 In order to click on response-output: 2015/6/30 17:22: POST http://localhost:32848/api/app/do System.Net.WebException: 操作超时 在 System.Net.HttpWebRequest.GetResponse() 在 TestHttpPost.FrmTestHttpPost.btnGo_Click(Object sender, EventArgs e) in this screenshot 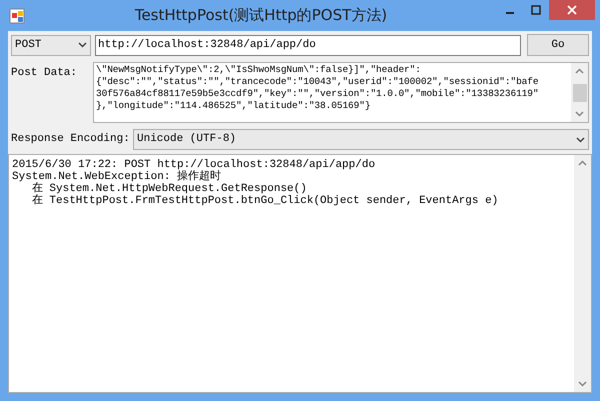, I will do `click(255, 183)`.